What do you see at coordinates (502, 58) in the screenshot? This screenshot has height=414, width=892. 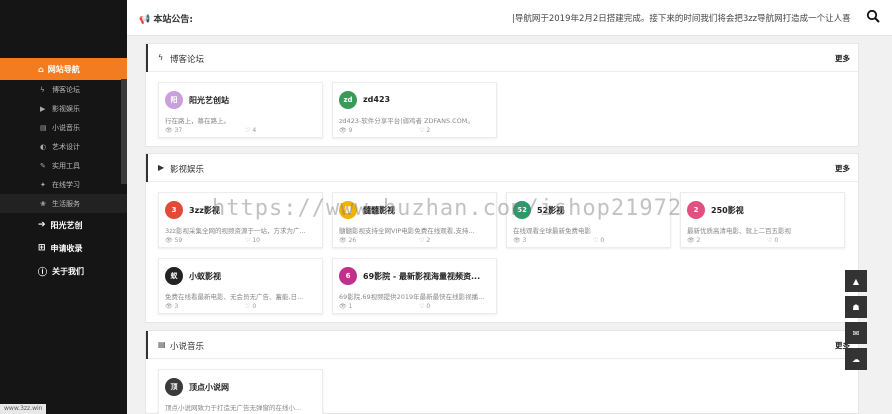 I see `section-header: ϟ 博客论坛 更多` at bounding box center [502, 58].